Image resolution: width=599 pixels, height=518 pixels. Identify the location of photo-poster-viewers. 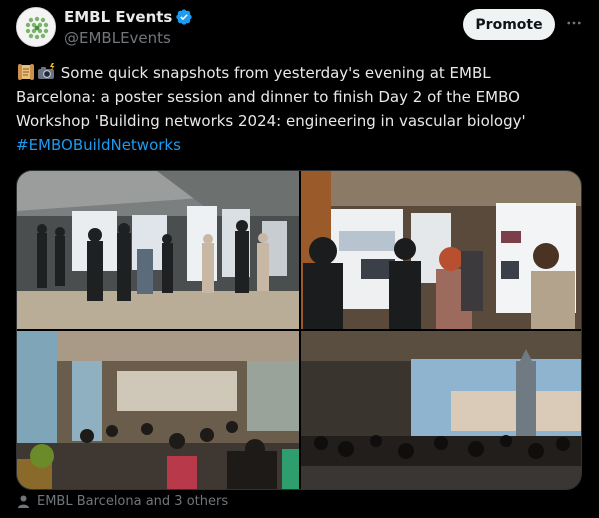
(441, 250).